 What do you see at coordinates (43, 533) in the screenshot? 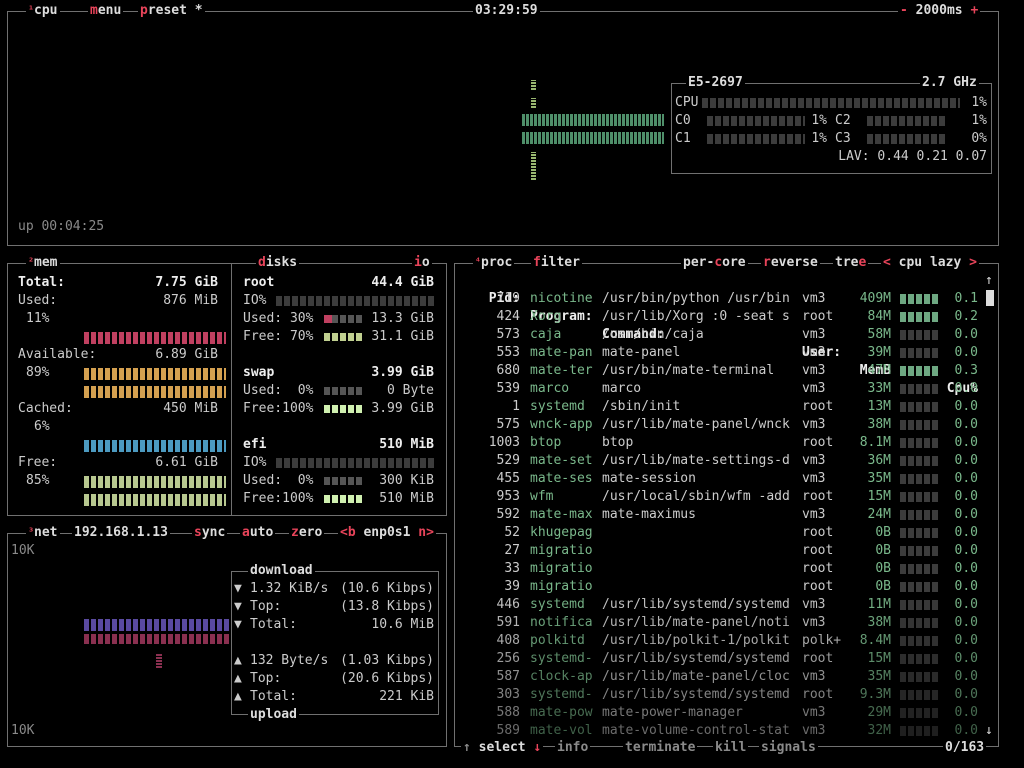
I see `net-title: ³net` at bounding box center [43, 533].